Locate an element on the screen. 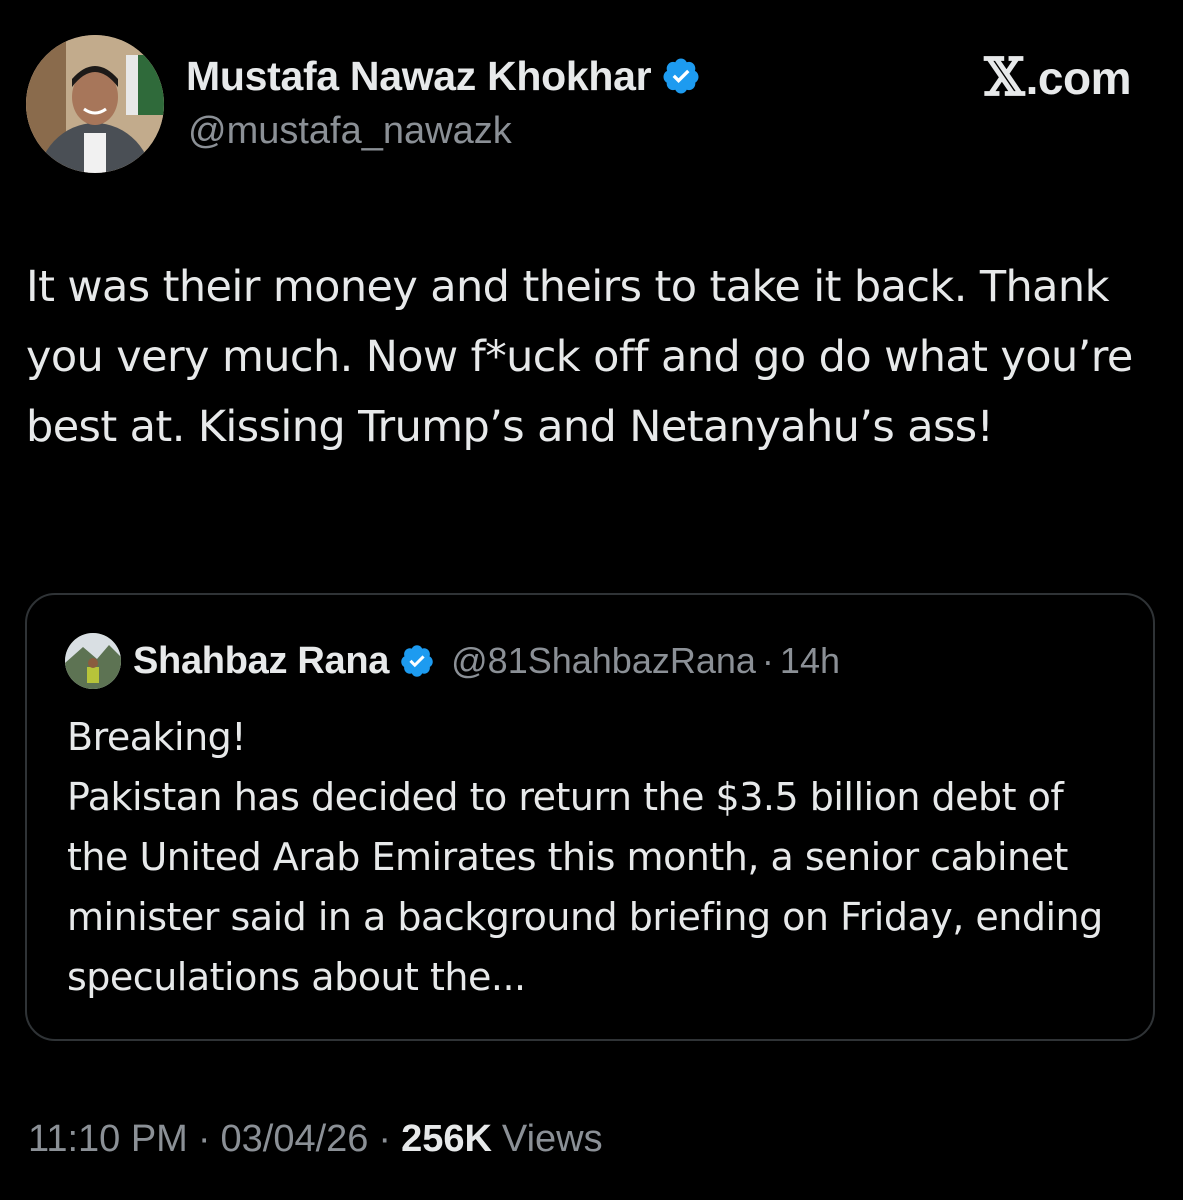 This screenshot has height=1200, width=1183. verified-badge-icon is located at coordinates (681, 76).